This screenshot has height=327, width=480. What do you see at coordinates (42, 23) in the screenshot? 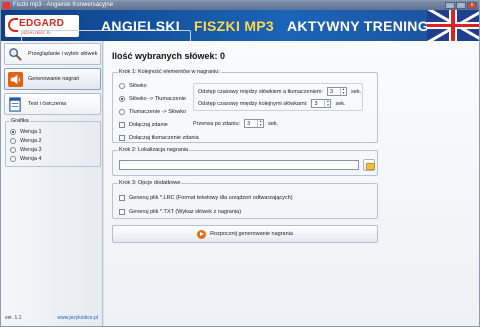
I see `logo-name: EDGARD` at bounding box center [42, 23].